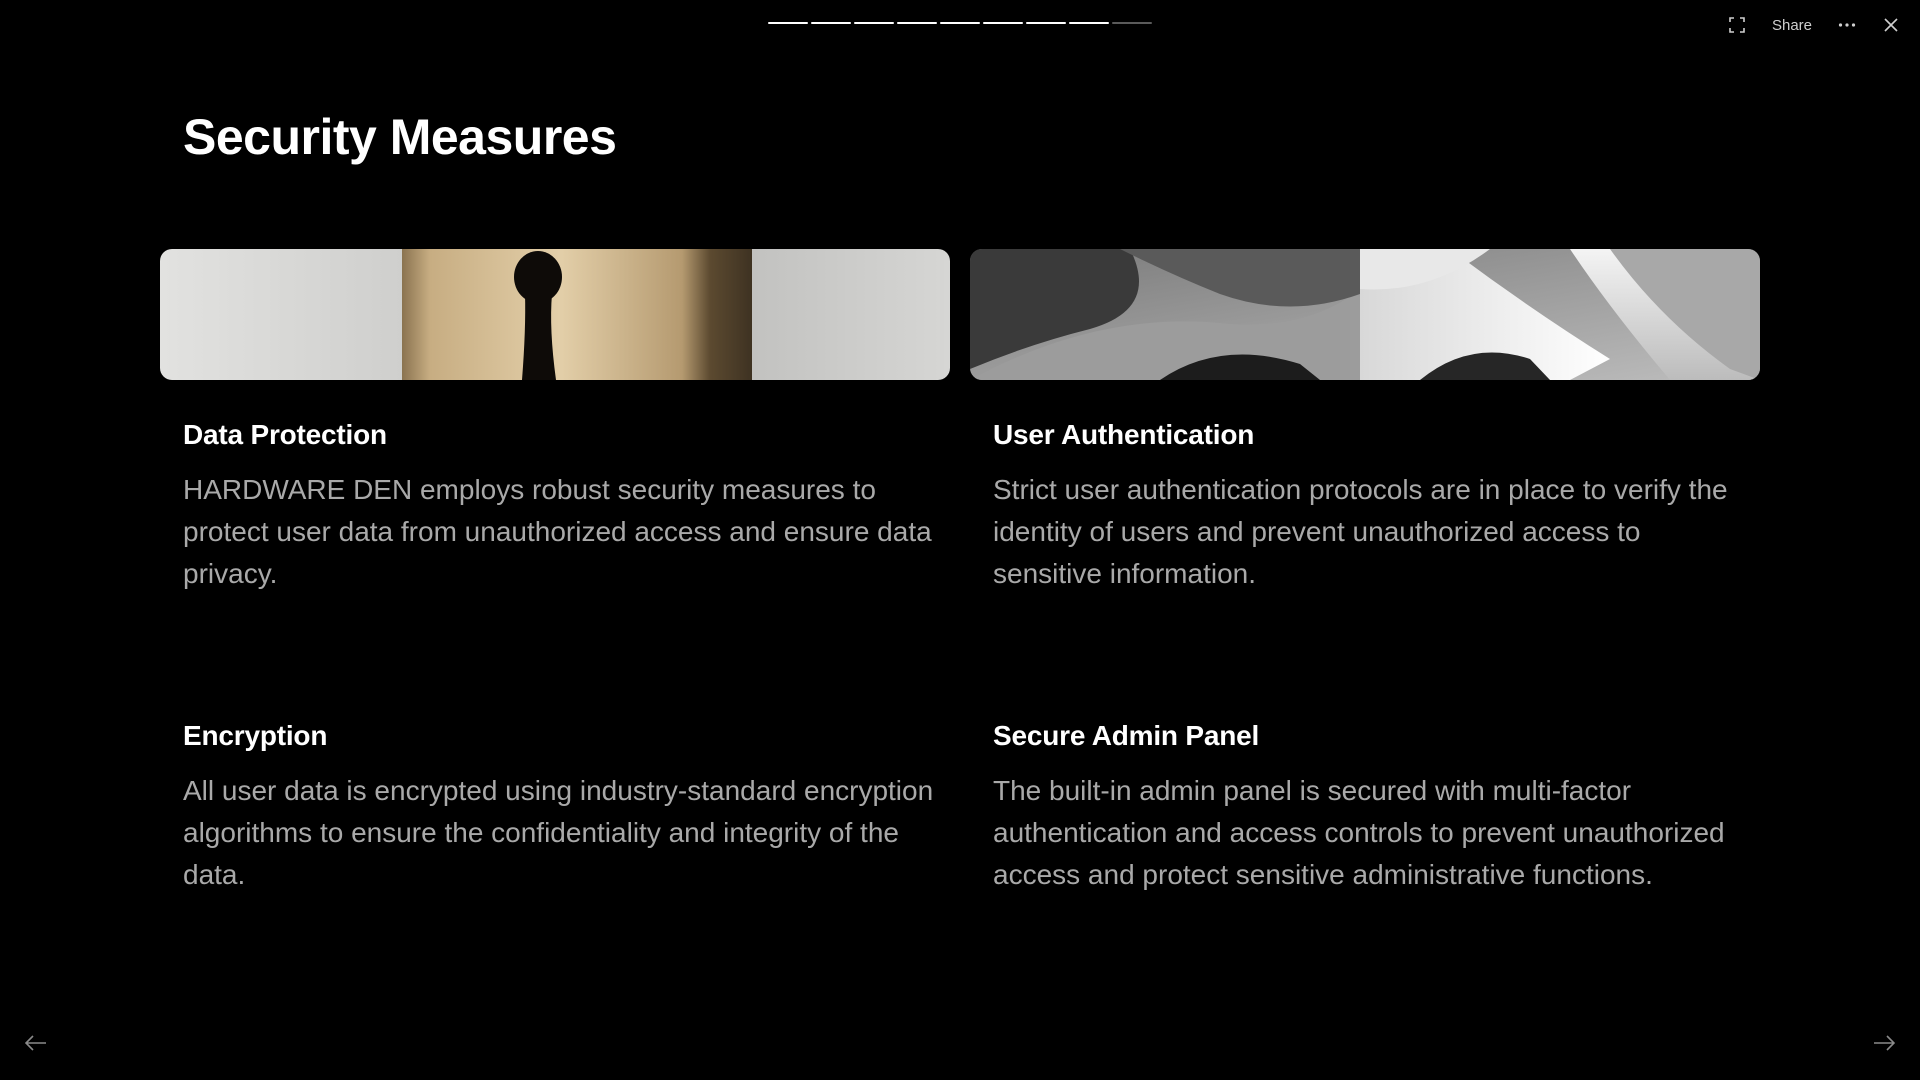 This screenshot has height=1080, width=1920. I want to click on share-button: Share, so click(1792, 25).